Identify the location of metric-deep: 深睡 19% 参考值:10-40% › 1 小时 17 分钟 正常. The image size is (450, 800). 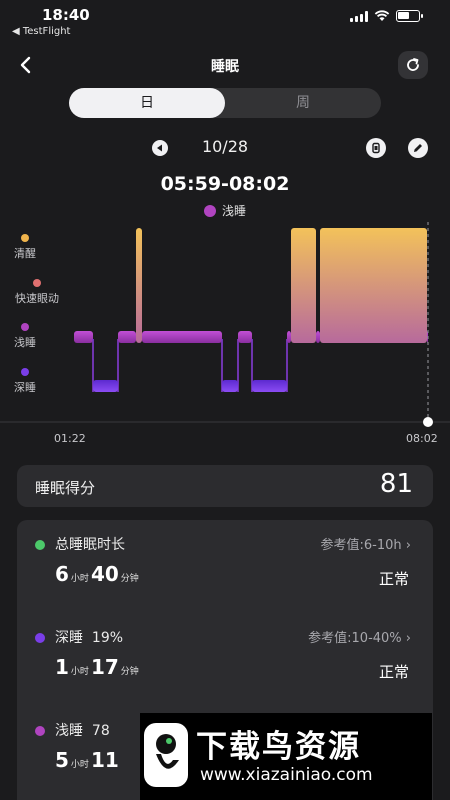
(225, 658).